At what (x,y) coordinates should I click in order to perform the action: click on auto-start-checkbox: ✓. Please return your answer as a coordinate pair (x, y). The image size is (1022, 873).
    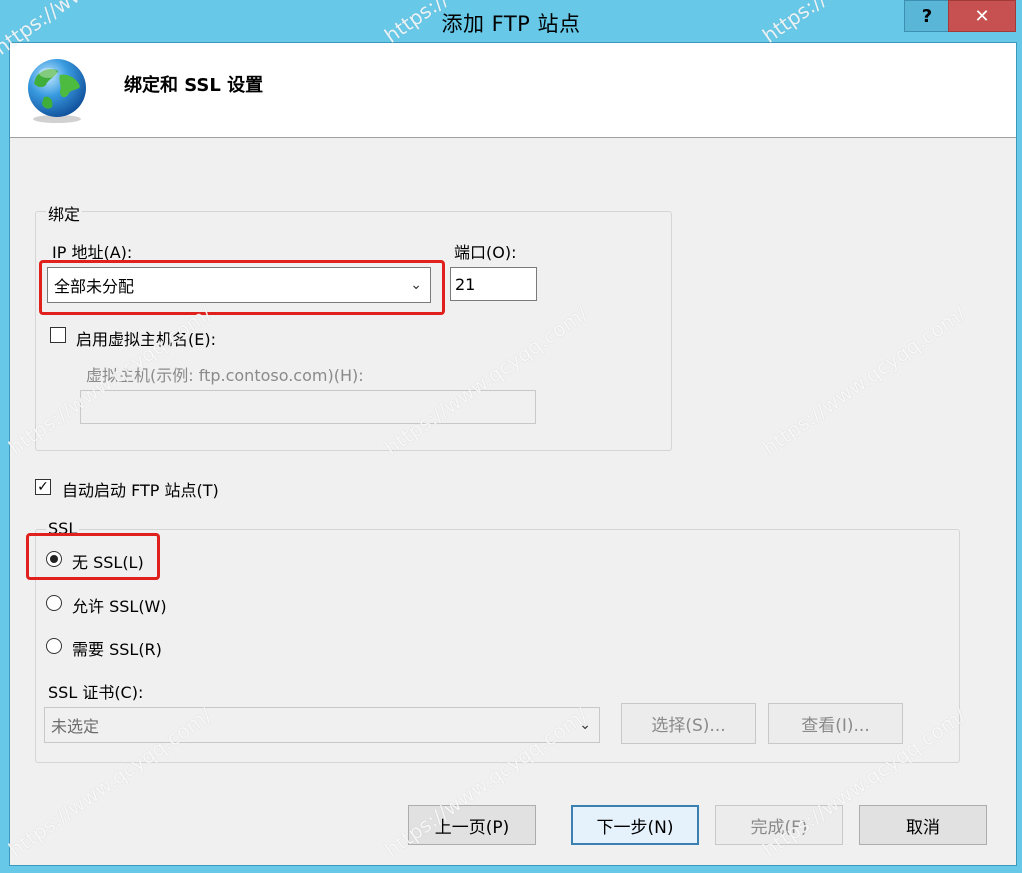
    Looking at the image, I should click on (43, 487).